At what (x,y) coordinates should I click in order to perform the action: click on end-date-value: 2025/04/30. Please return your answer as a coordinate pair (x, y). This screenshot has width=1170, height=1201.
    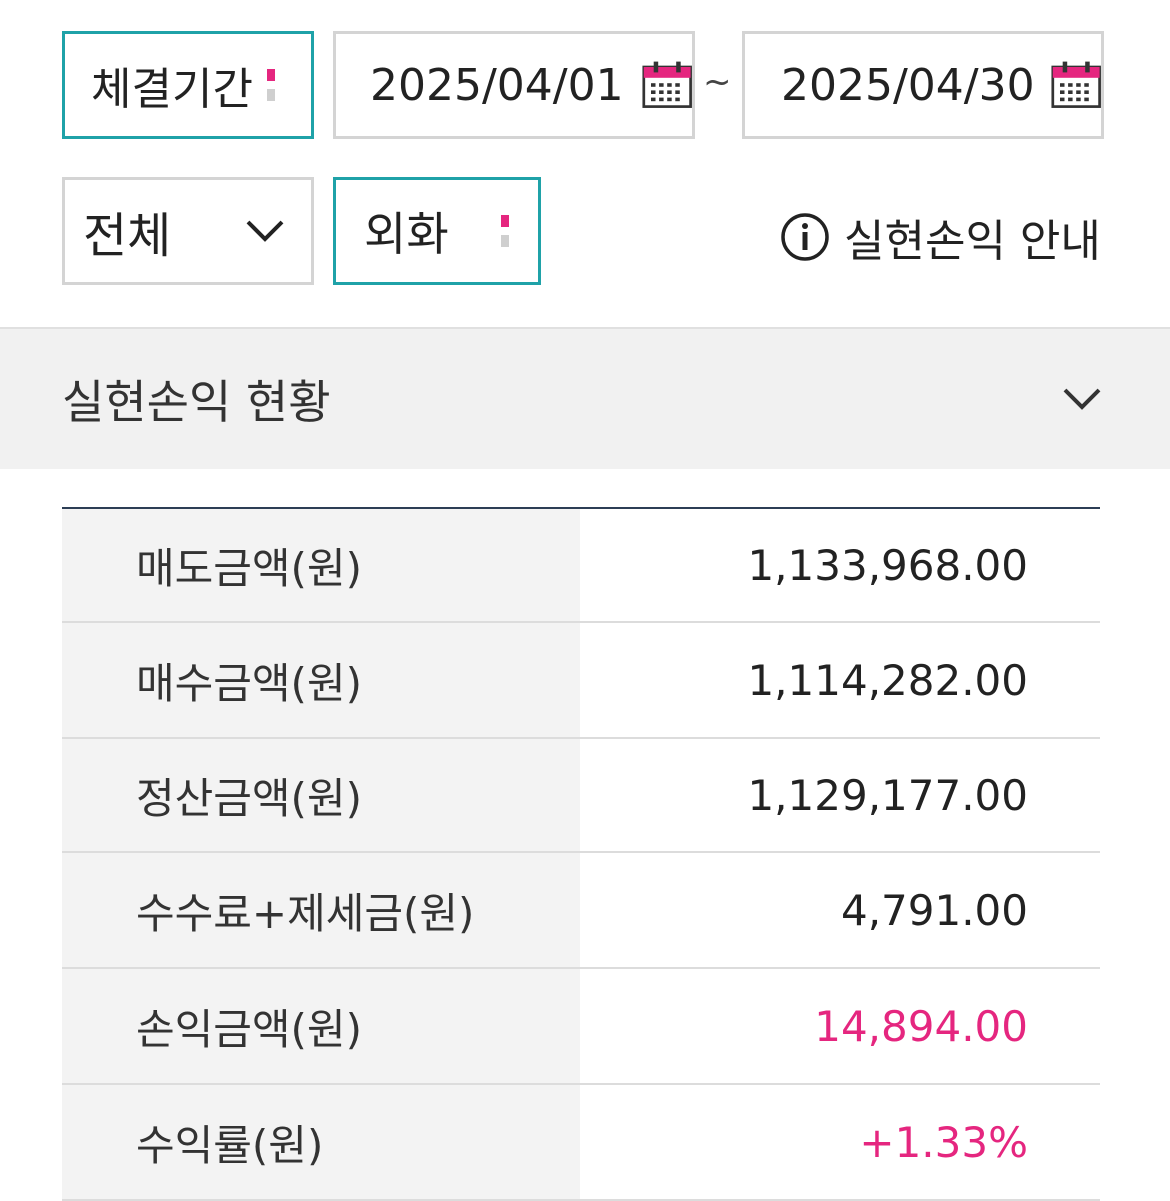
    Looking at the image, I should click on (908, 85).